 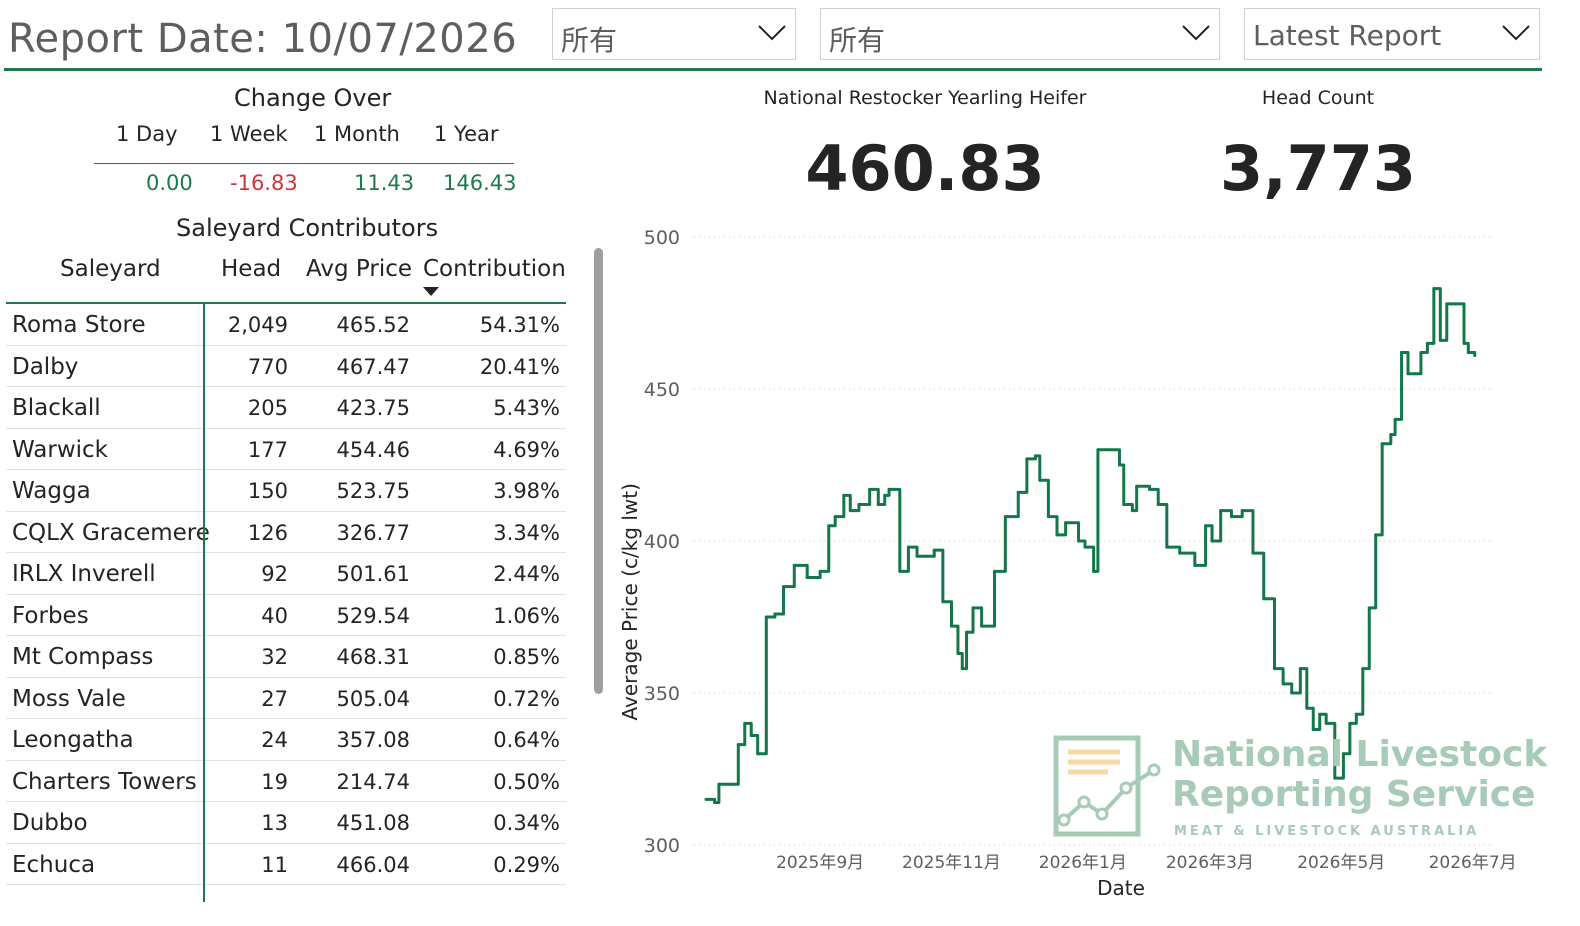 I want to click on avg-price-cell: 523.75, so click(x=373, y=491).